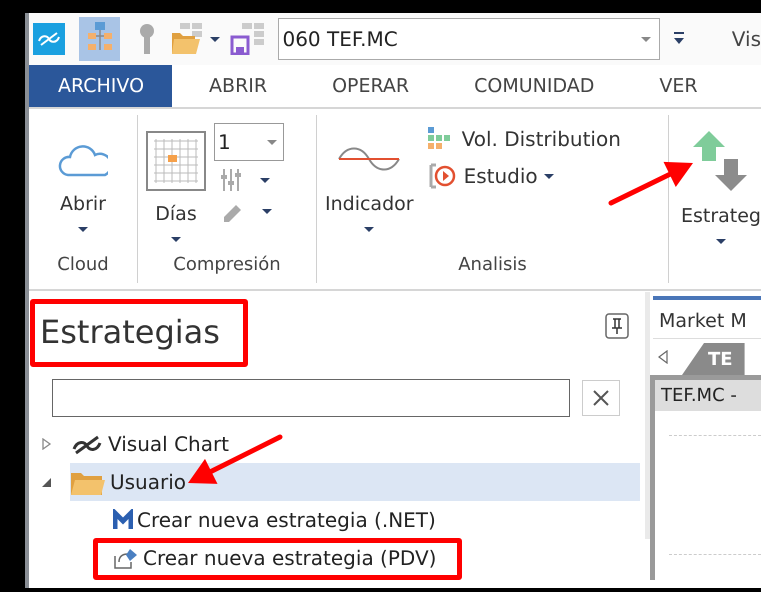 The image size is (761, 592). What do you see at coordinates (227, 265) in the screenshot?
I see `group-label: Compresión` at bounding box center [227, 265].